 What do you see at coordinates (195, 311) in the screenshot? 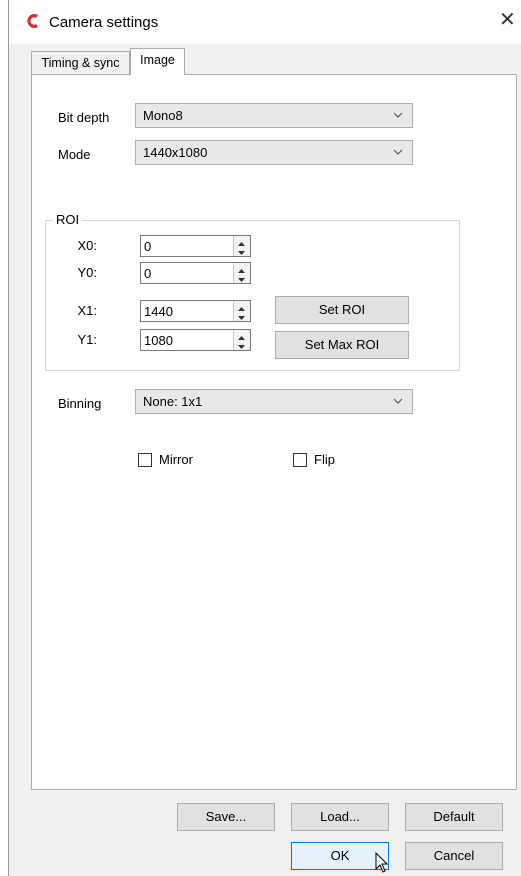
I see `x1-spinbox: 1440` at bounding box center [195, 311].